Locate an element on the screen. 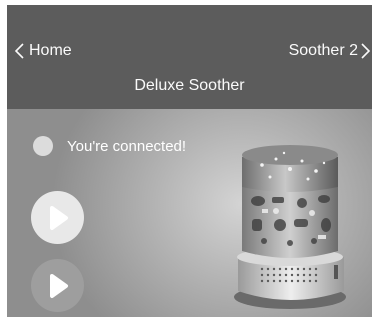 Image resolution: width=372 pixels, height=321 pixels. back-label: Home is located at coordinates (50, 50).